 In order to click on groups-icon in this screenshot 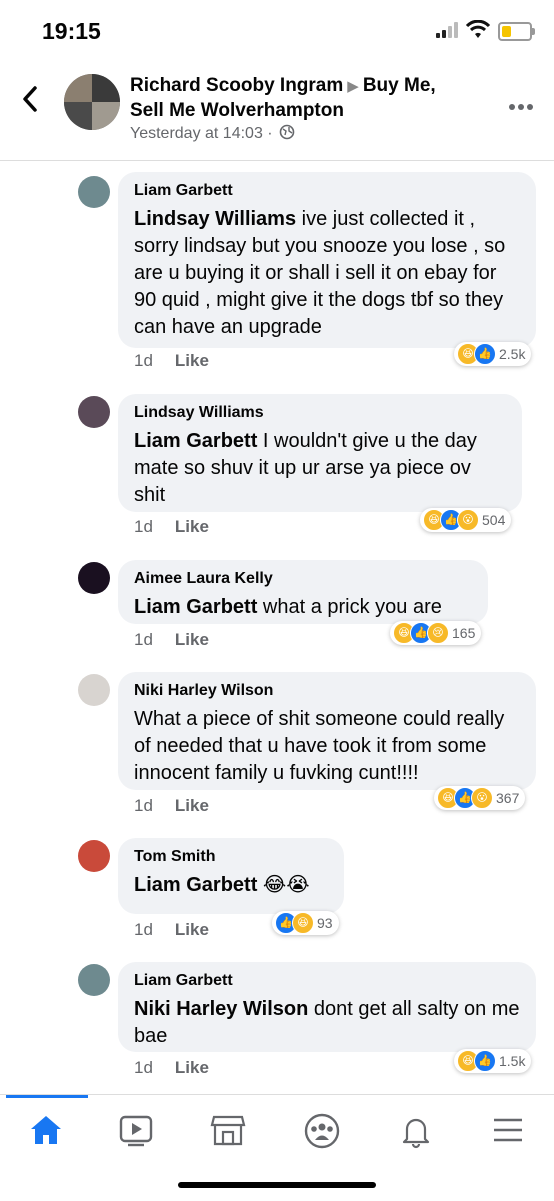, I will do `click(322, 1131)`.